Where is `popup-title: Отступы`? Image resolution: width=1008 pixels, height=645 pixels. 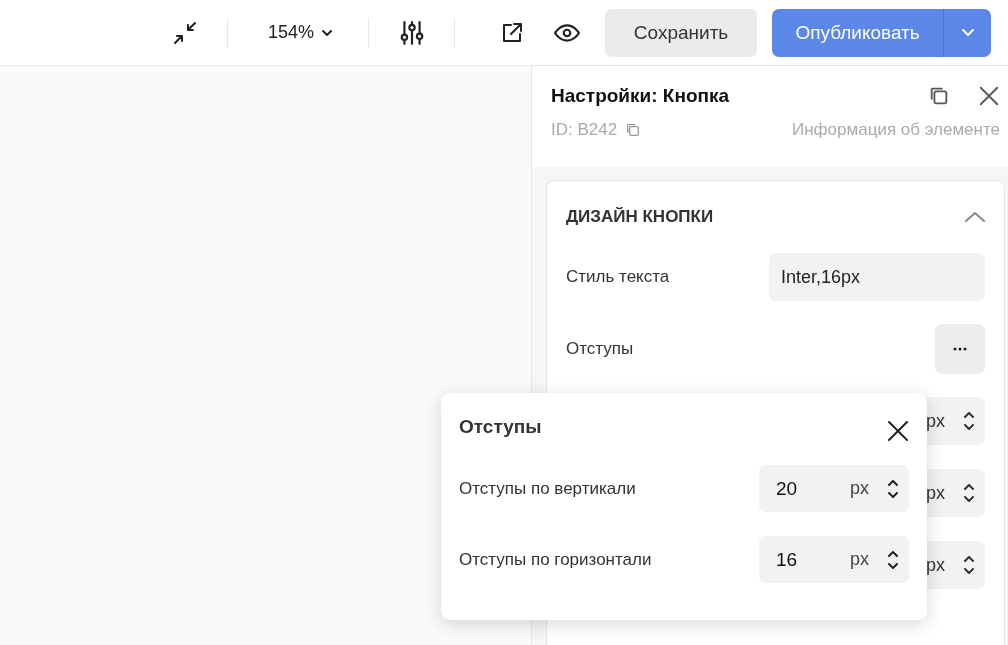
popup-title: Отступы is located at coordinates (500, 427).